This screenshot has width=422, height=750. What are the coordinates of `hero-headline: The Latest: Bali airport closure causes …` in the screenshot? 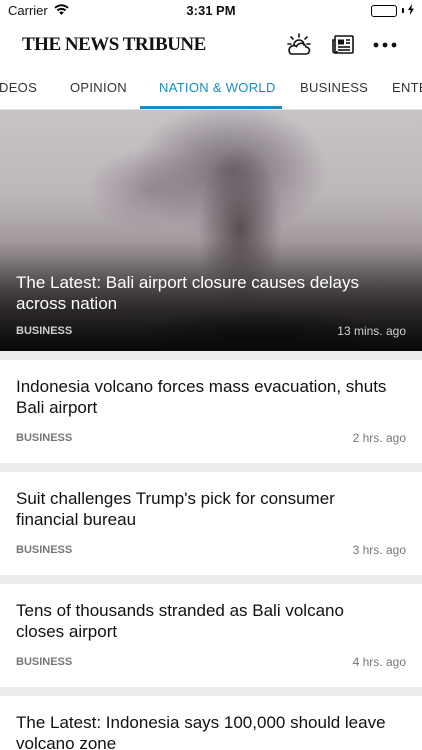 It's located at (188, 293).